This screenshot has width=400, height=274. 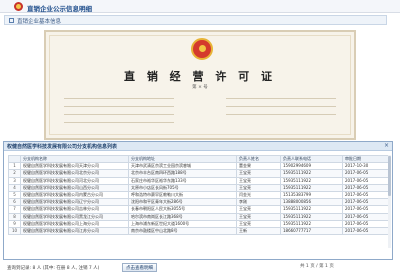 What do you see at coordinates (74, 209) in the screenshot?
I see `table-cell: 权健自然医学科技发展有限公司吉林分公司` at bounding box center [74, 209].